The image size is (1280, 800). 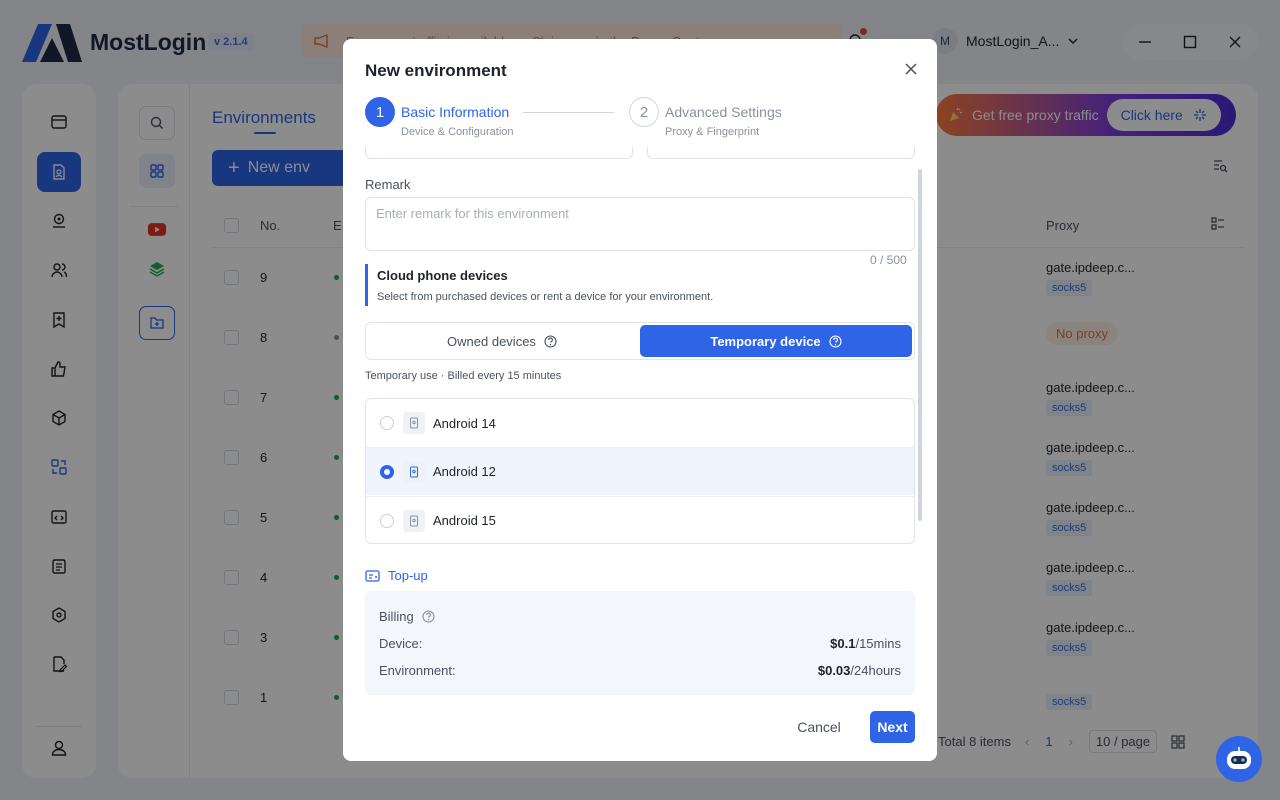 I want to click on top-up-label: Top-up, so click(x=408, y=575).